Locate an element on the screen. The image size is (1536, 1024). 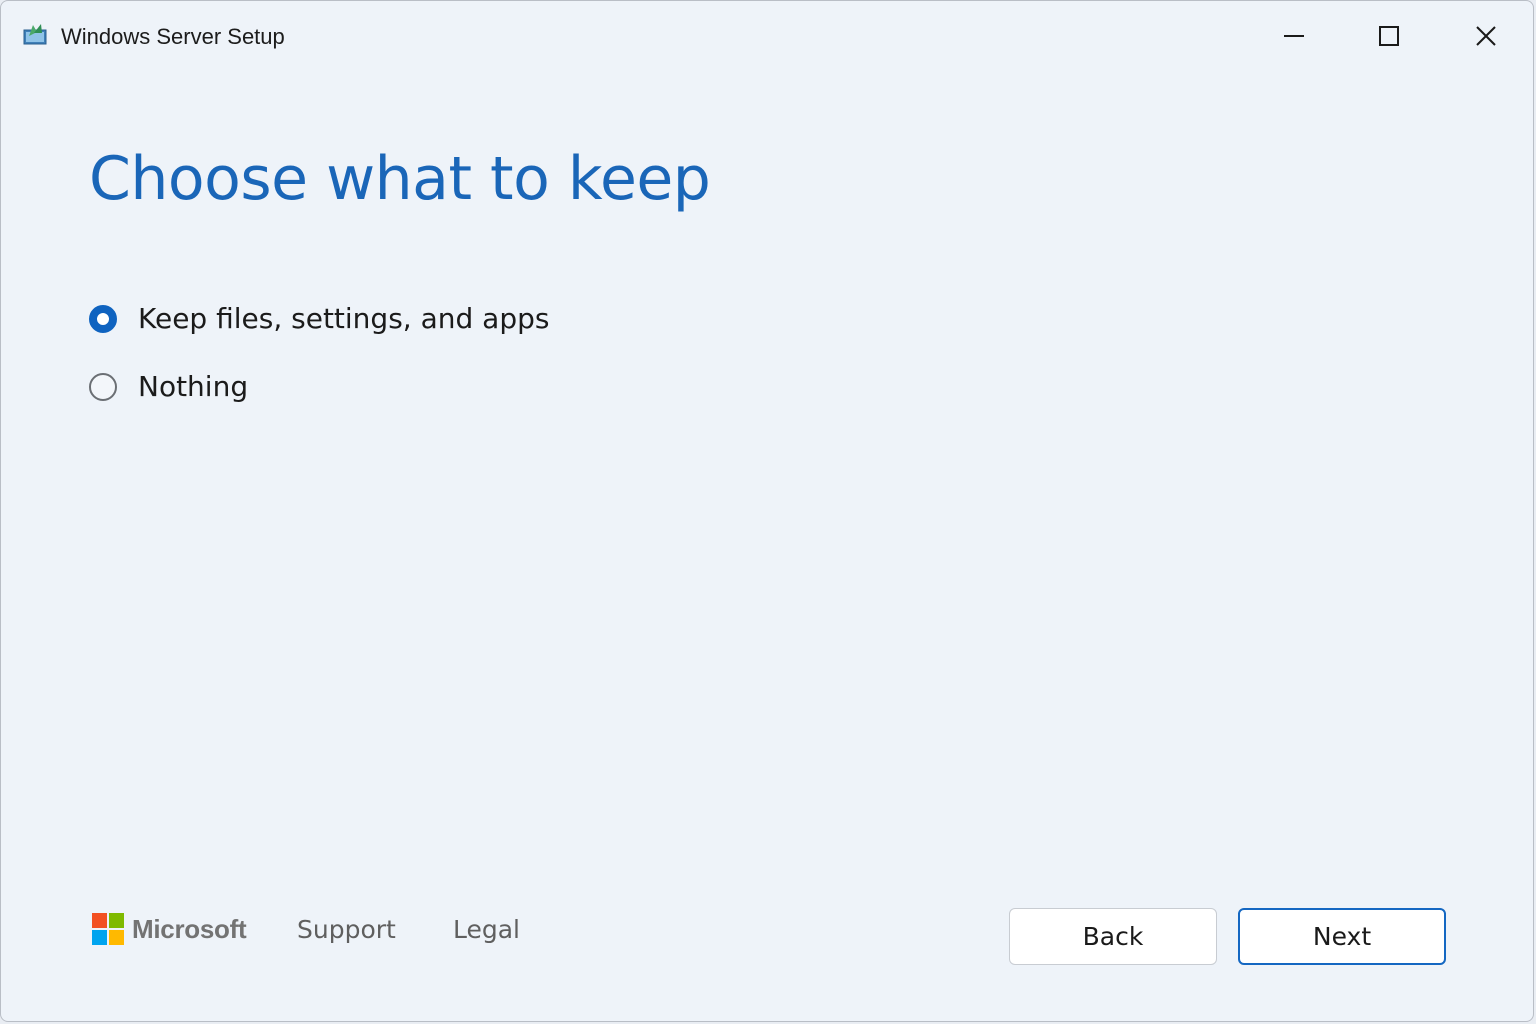
close-button is located at coordinates (1486, 36).